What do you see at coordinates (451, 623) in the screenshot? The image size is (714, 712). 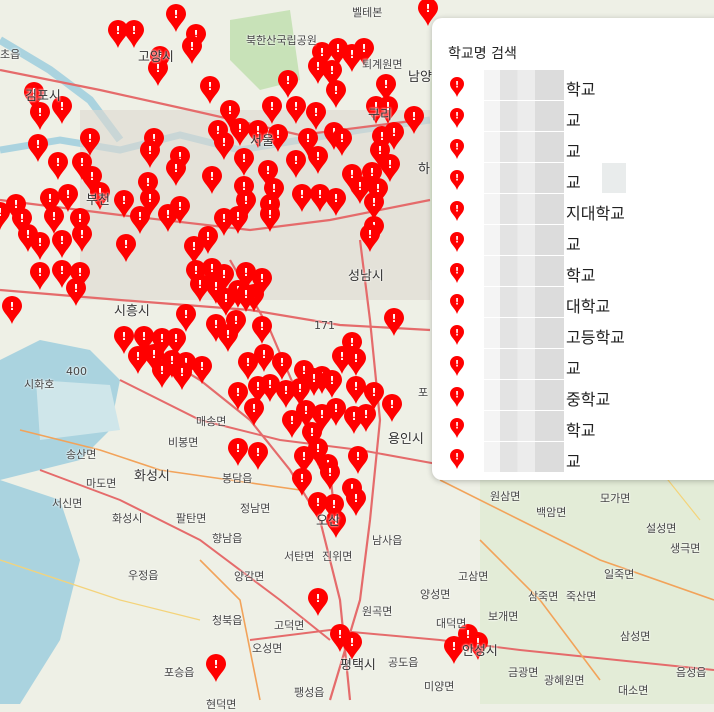 I see `place-label: 대덕면` at bounding box center [451, 623].